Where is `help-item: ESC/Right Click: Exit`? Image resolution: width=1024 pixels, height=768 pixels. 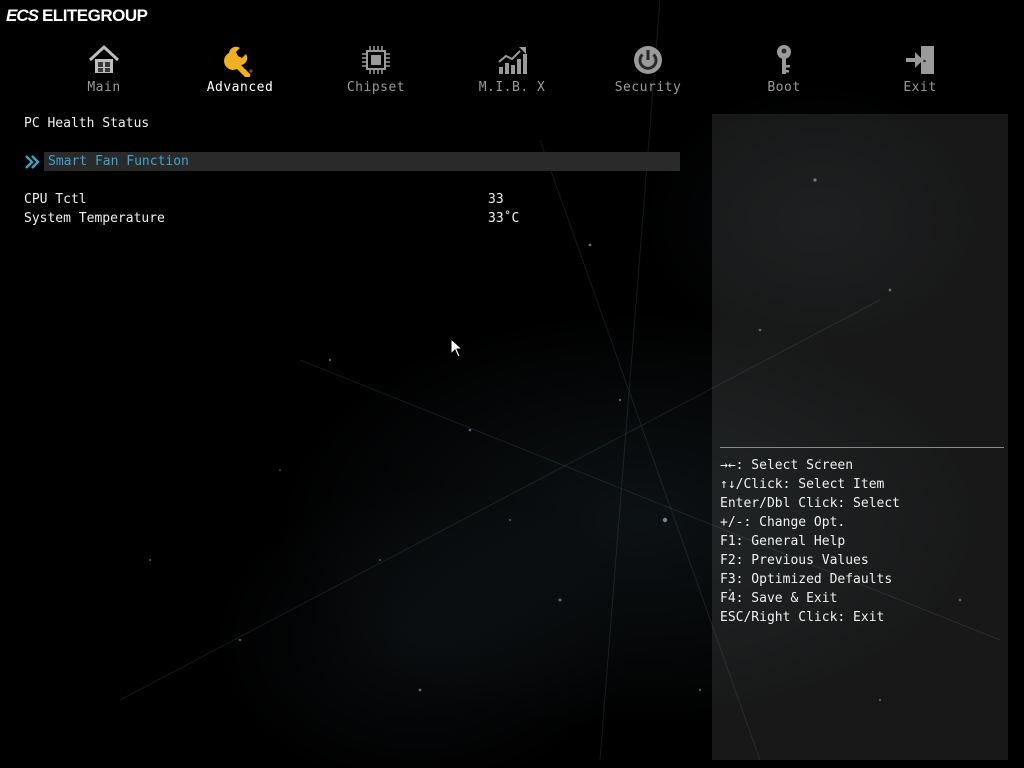 help-item: ESC/Right Click: Exit is located at coordinates (802, 617).